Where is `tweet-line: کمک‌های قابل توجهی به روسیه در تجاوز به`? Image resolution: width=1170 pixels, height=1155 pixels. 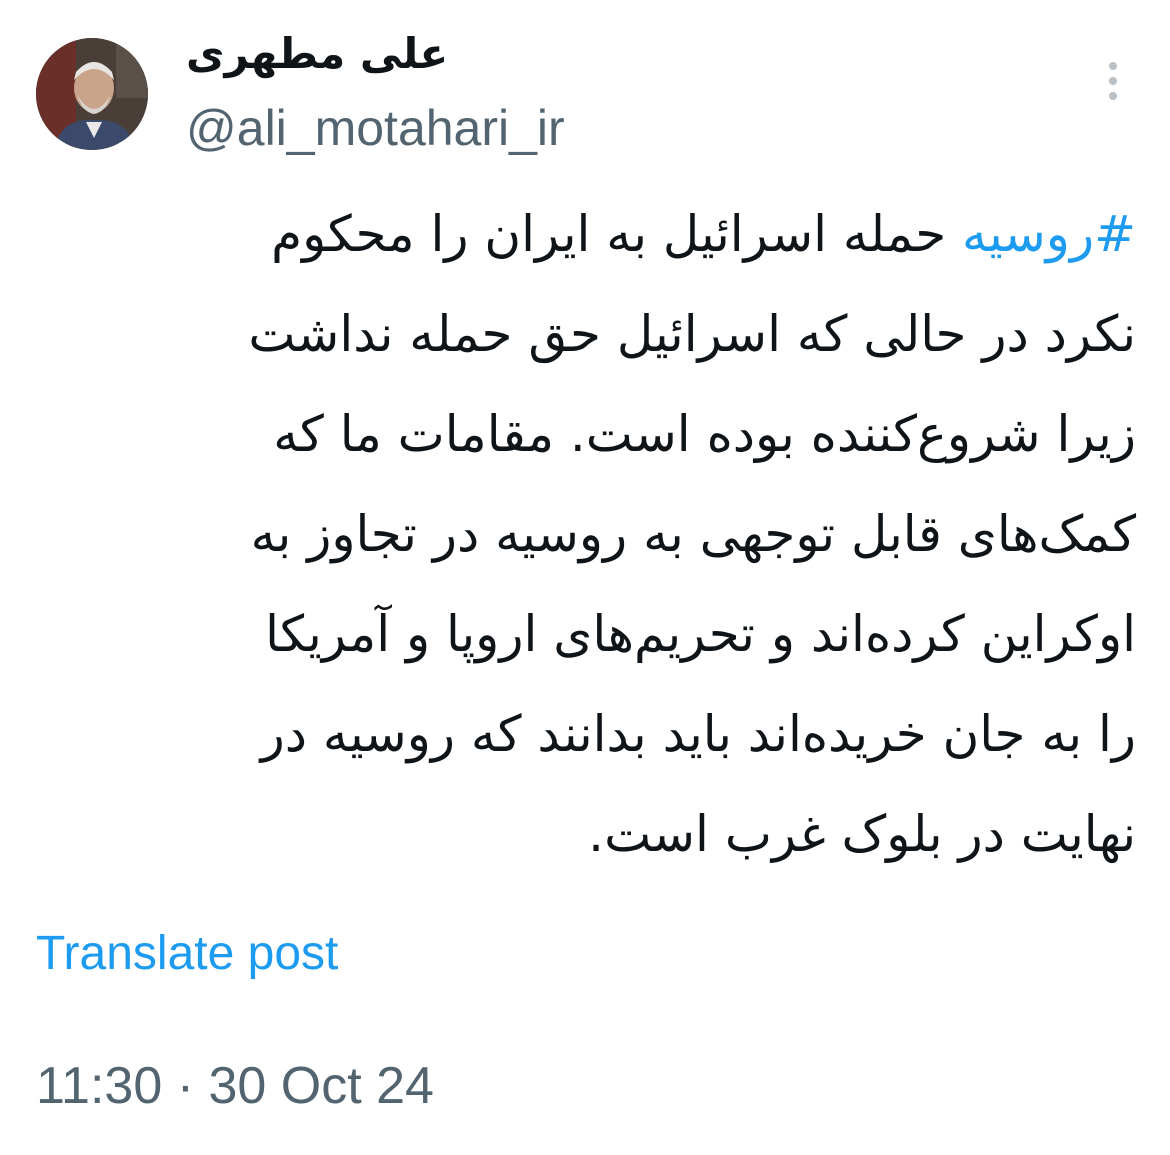 tweet-line: کمک‌های قابل توجهی به روسیه در تجاوز به is located at coordinates (693, 534).